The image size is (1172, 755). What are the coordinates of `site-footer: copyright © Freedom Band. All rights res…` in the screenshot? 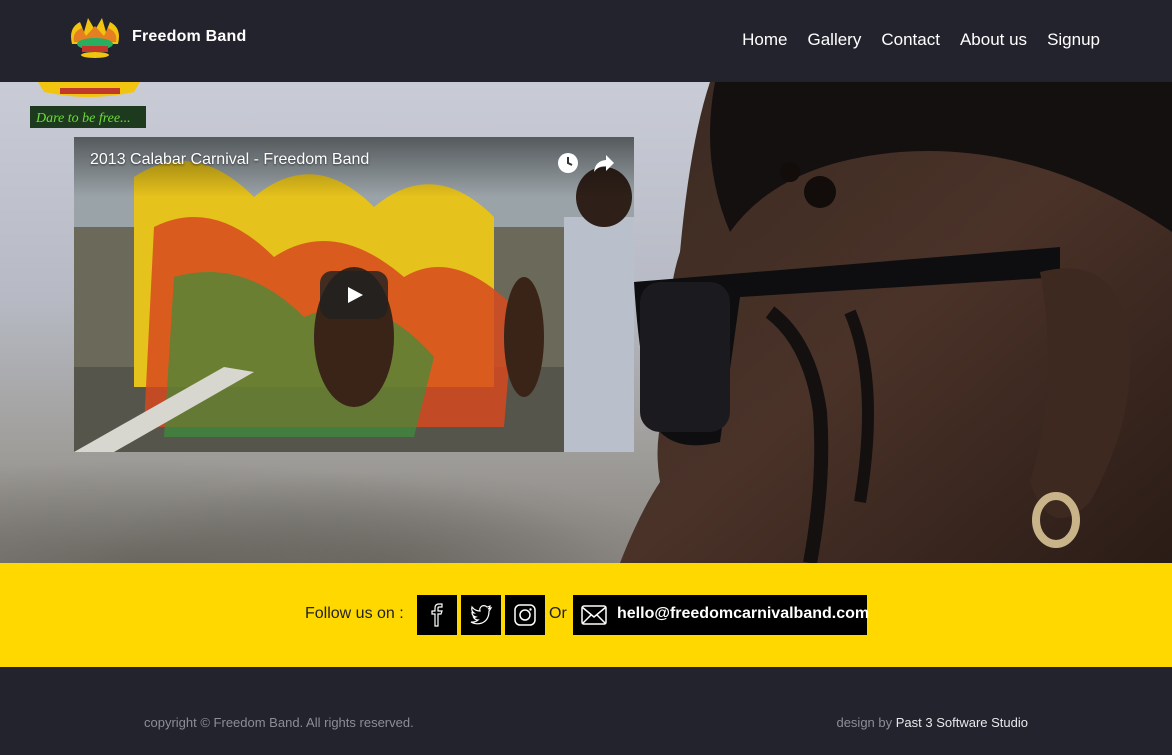 It's located at (586, 711).